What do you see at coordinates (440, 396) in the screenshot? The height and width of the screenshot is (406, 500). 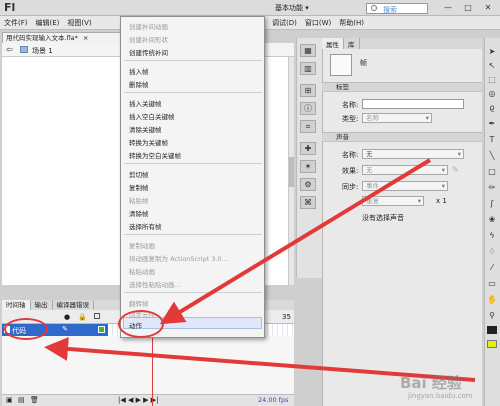 I see `watermark-url: jingyan.baidu.com` at bounding box center [440, 396].